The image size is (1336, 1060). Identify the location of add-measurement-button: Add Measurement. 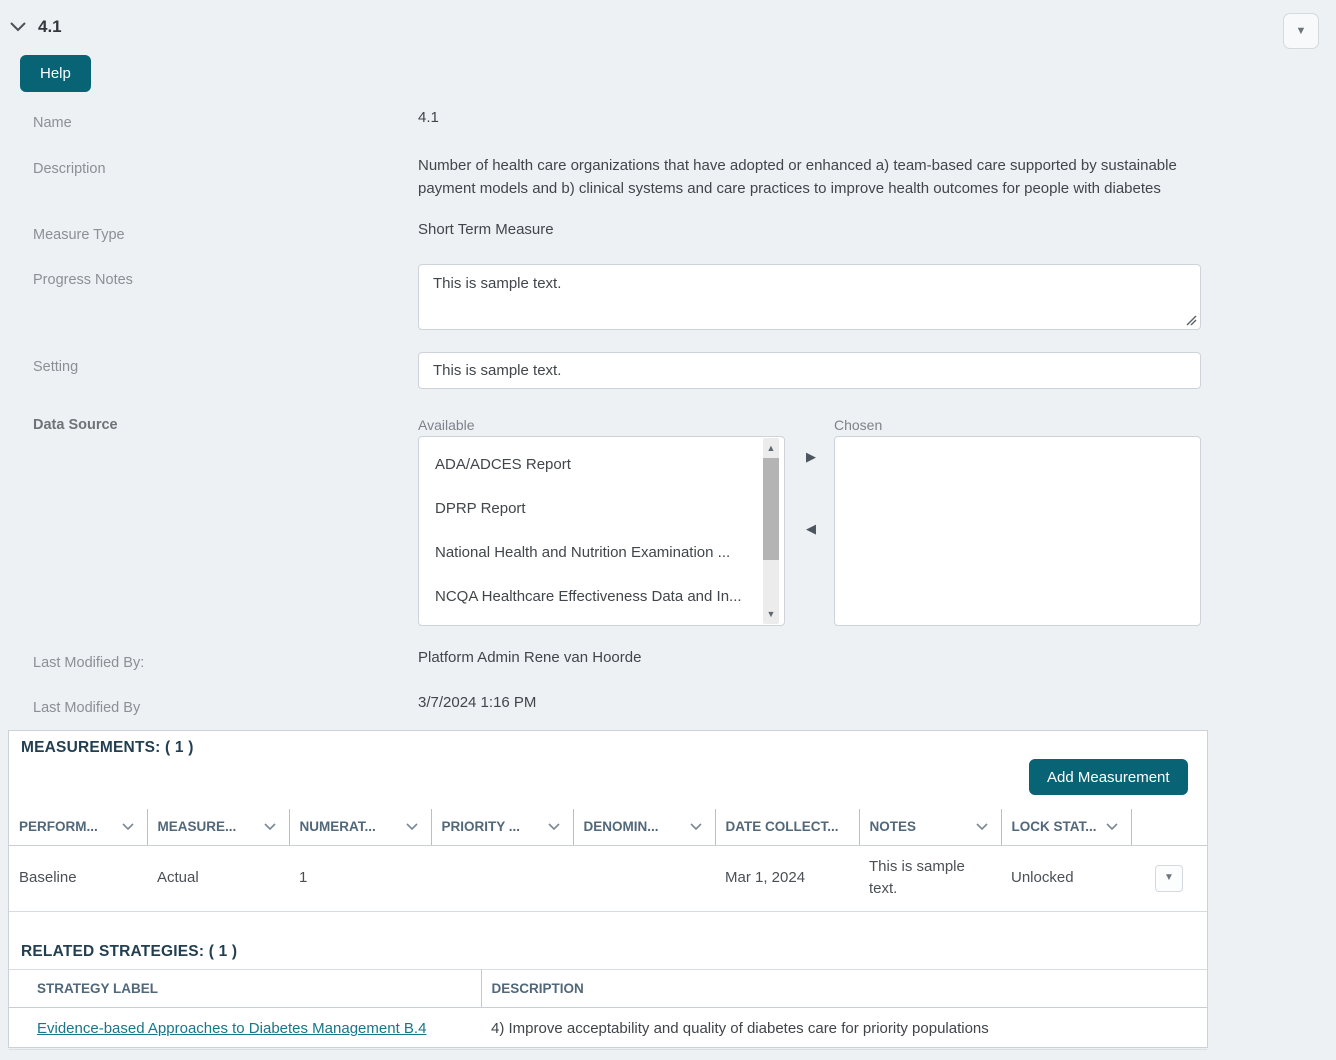
(1108, 777).